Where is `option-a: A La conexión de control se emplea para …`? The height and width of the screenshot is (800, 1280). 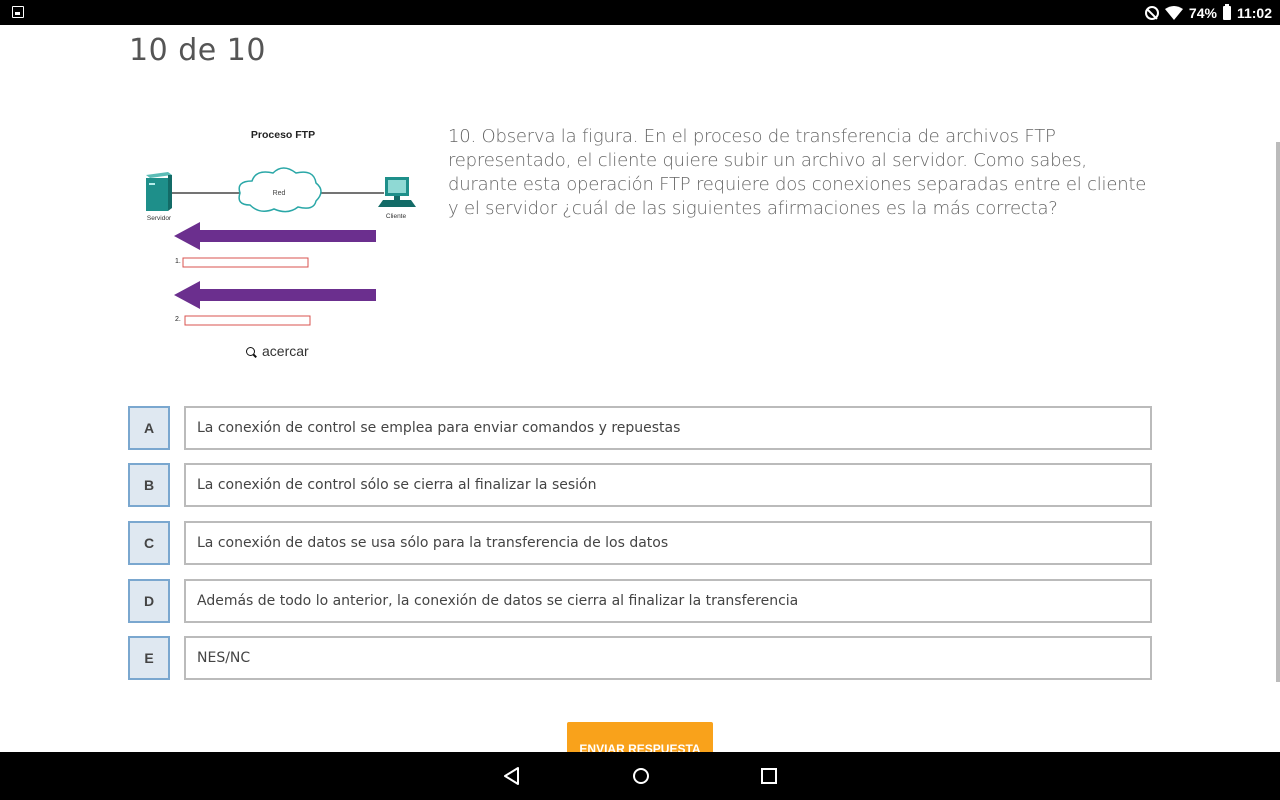 option-a: A La conexión de control se emplea para … is located at coordinates (640, 428).